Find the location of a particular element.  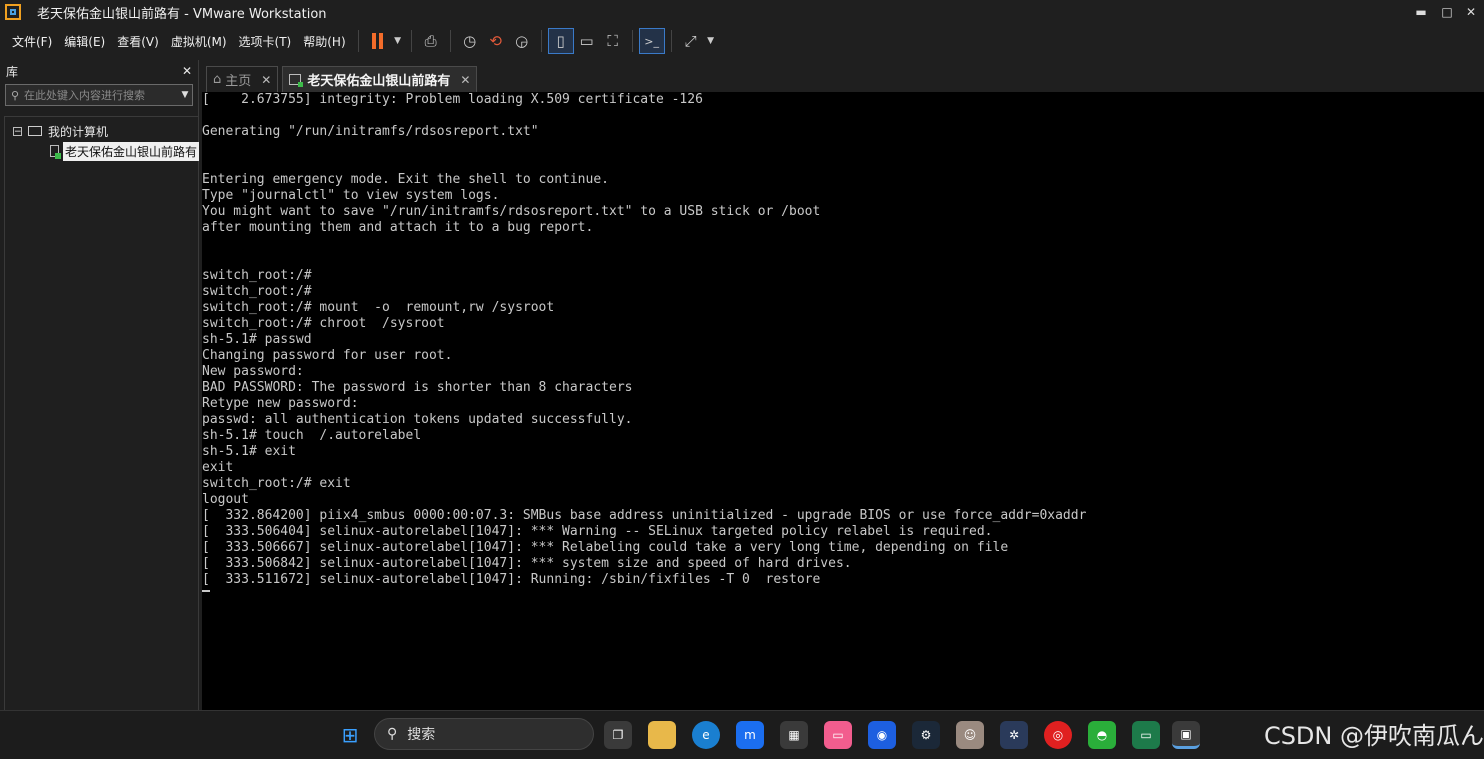

console-line: New password: is located at coordinates (253, 371).